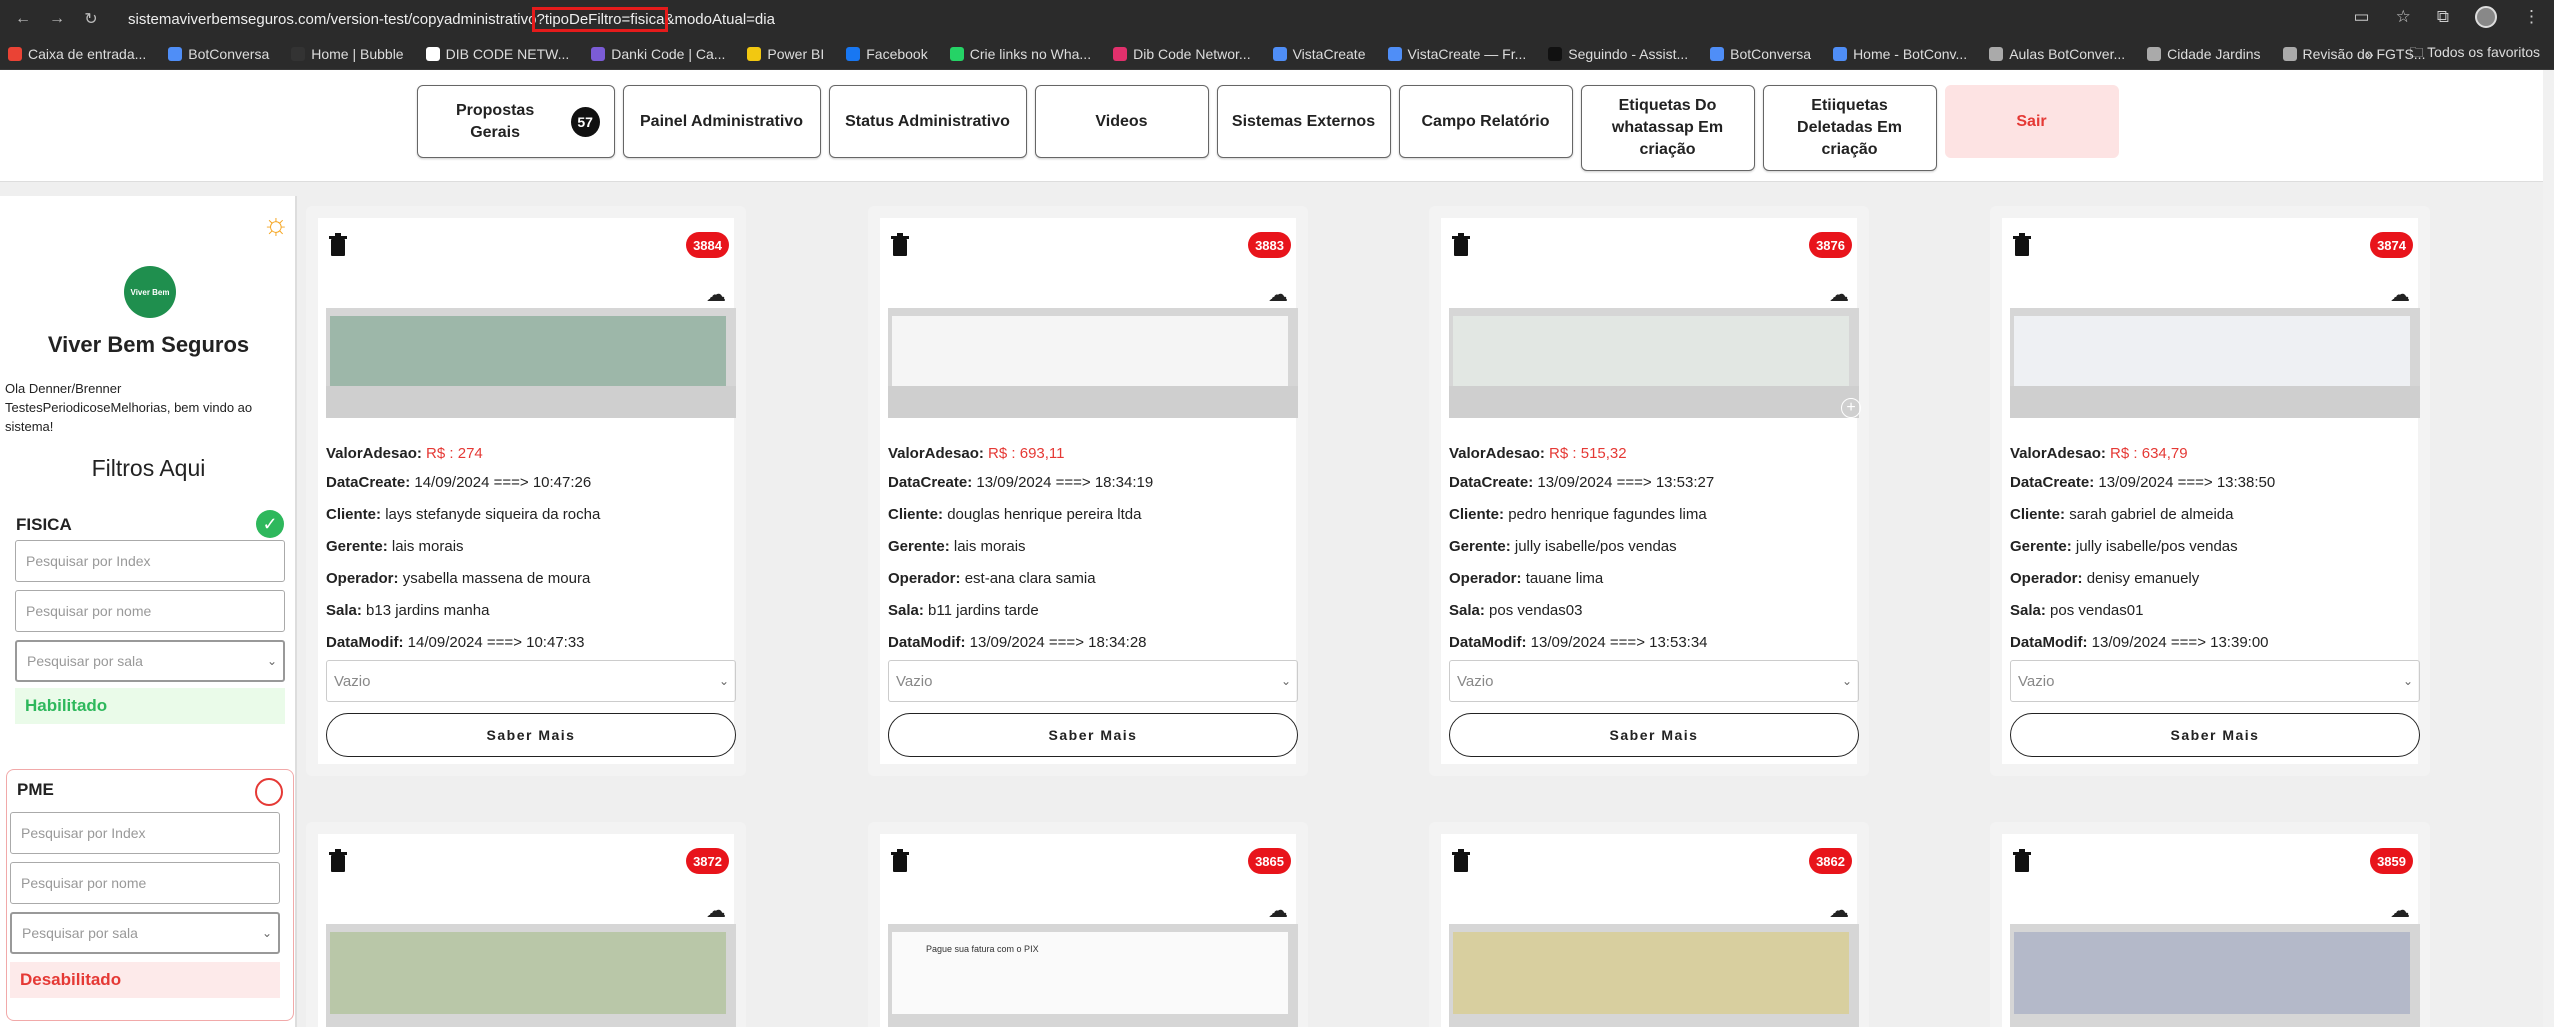 The image size is (2554, 1027). Describe the element at coordinates (270, 524) in the screenshot. I see `check-icon: ✓` at that location.